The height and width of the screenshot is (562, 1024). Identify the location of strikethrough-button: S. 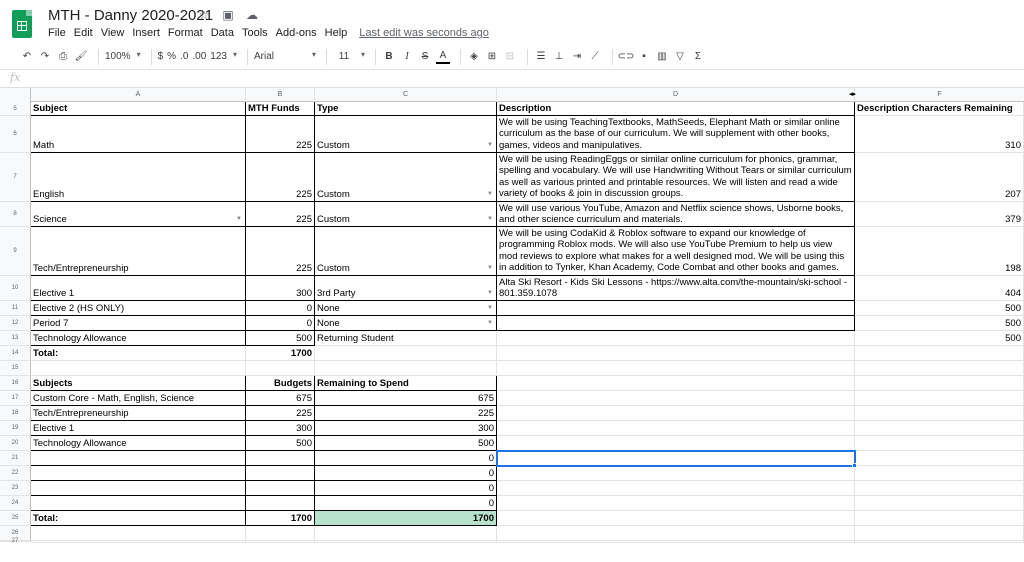
(425, 57).